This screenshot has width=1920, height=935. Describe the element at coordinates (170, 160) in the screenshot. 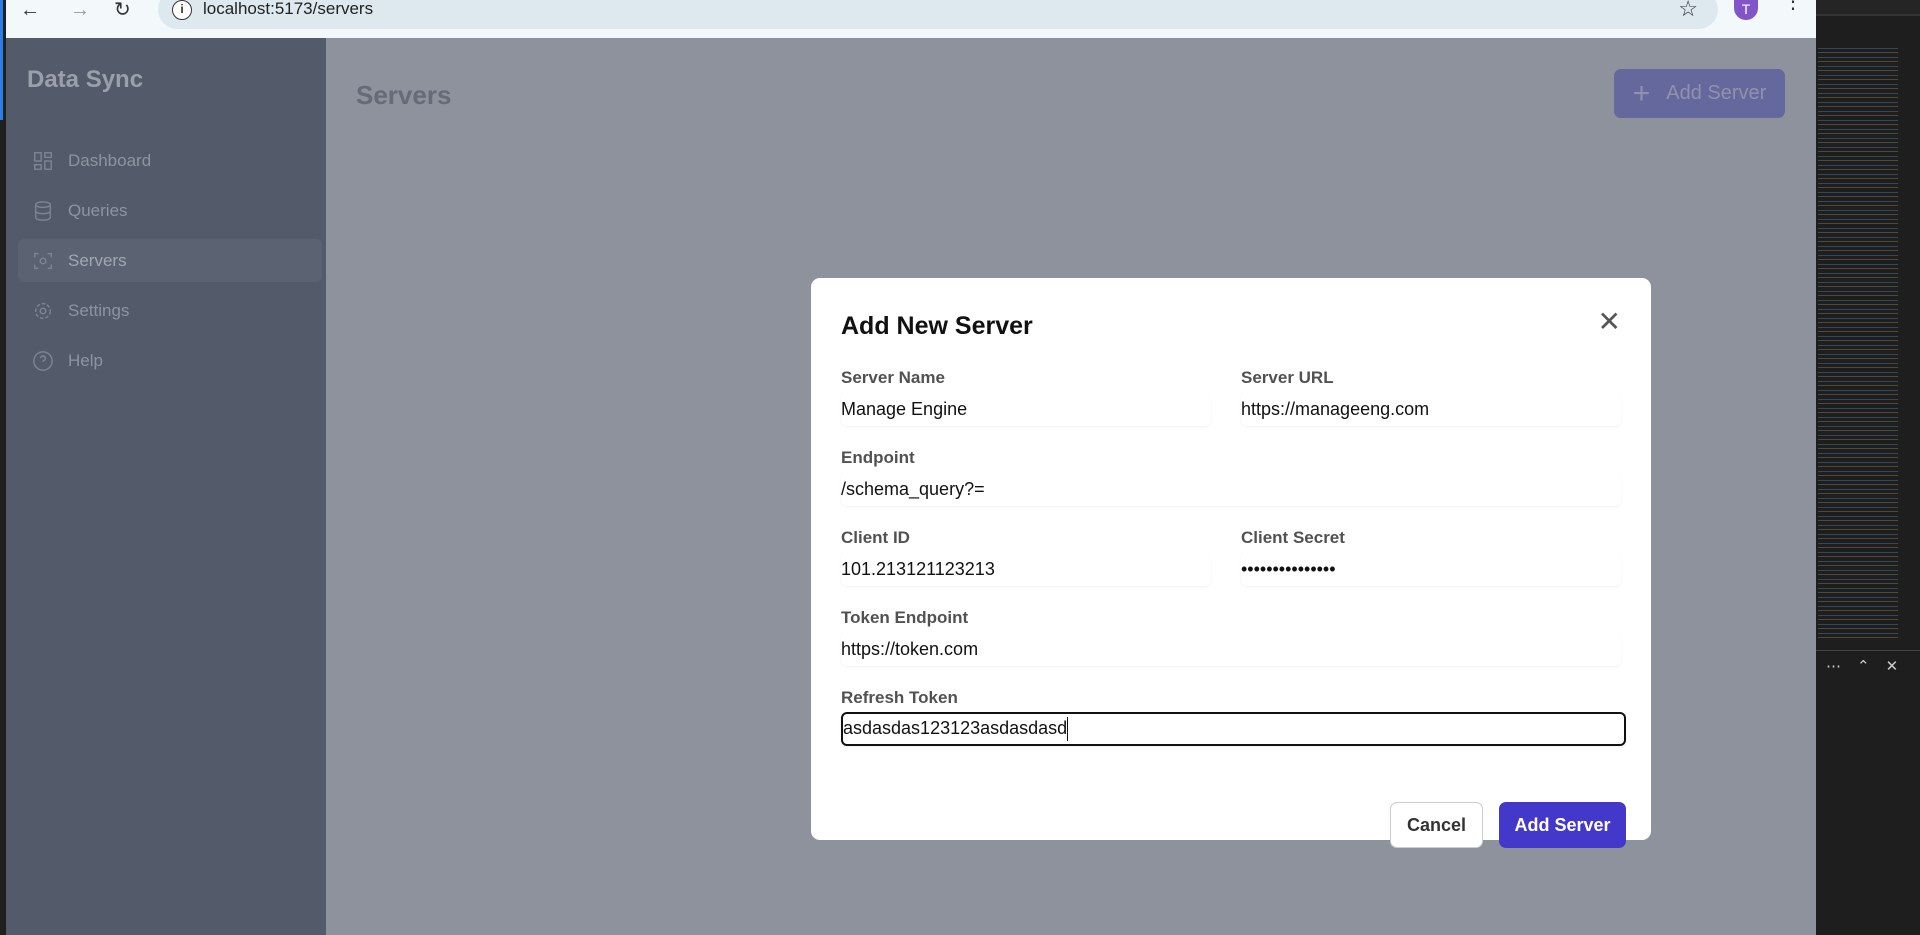

I see `sidebar-item-dashboard: Dashboard` at that location.